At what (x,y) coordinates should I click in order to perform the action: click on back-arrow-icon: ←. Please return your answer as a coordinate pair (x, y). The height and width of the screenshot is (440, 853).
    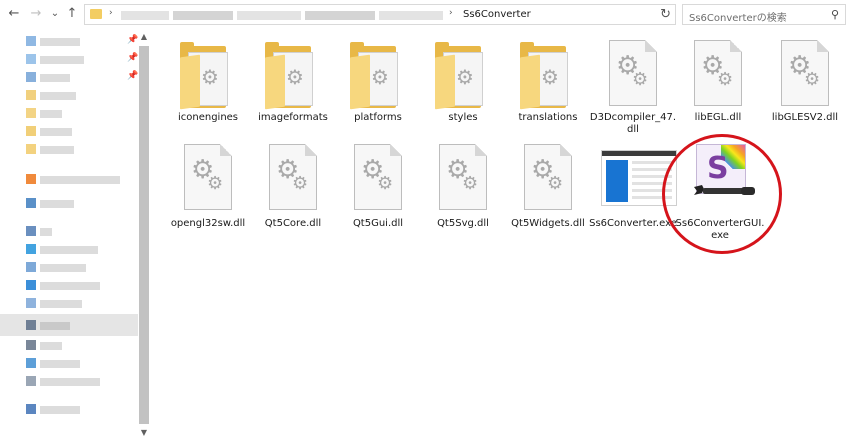
    Looking at the image, I should click on (14, 14).